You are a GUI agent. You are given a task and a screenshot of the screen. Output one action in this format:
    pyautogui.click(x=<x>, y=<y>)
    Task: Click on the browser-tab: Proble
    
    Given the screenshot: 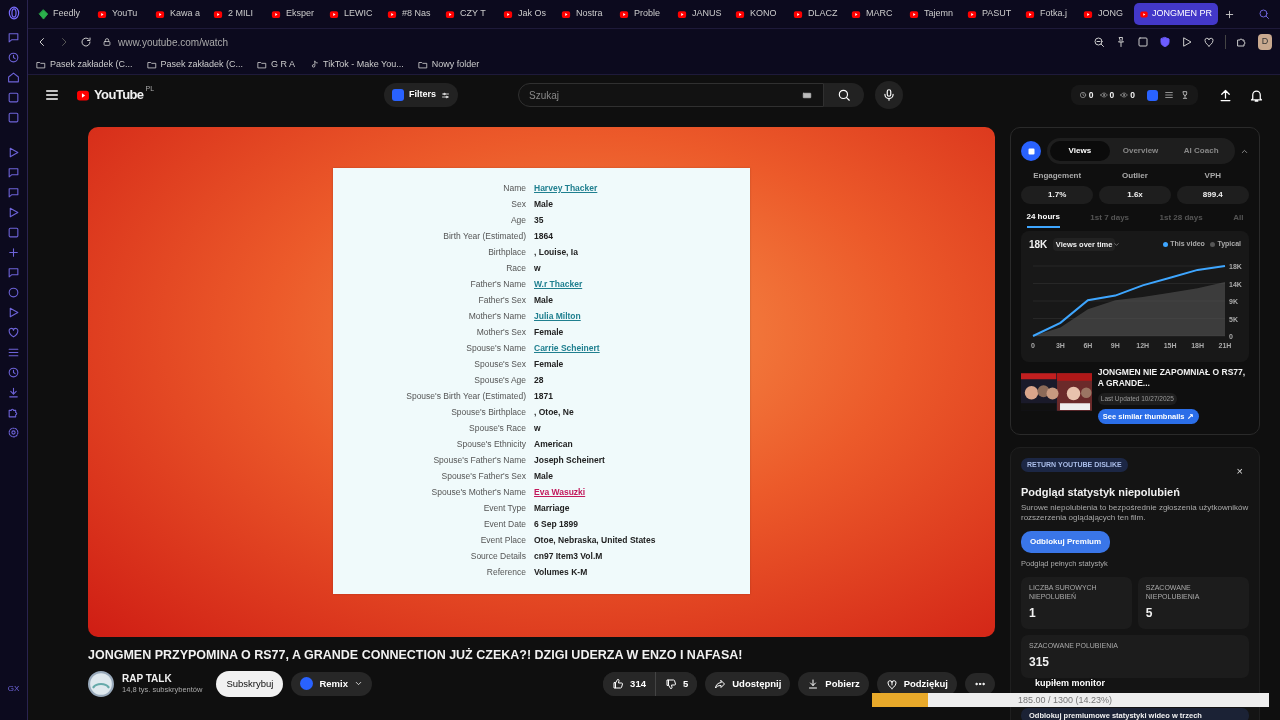 What is the action you would take?
    pyautogui.click(x=641, y=14)
    